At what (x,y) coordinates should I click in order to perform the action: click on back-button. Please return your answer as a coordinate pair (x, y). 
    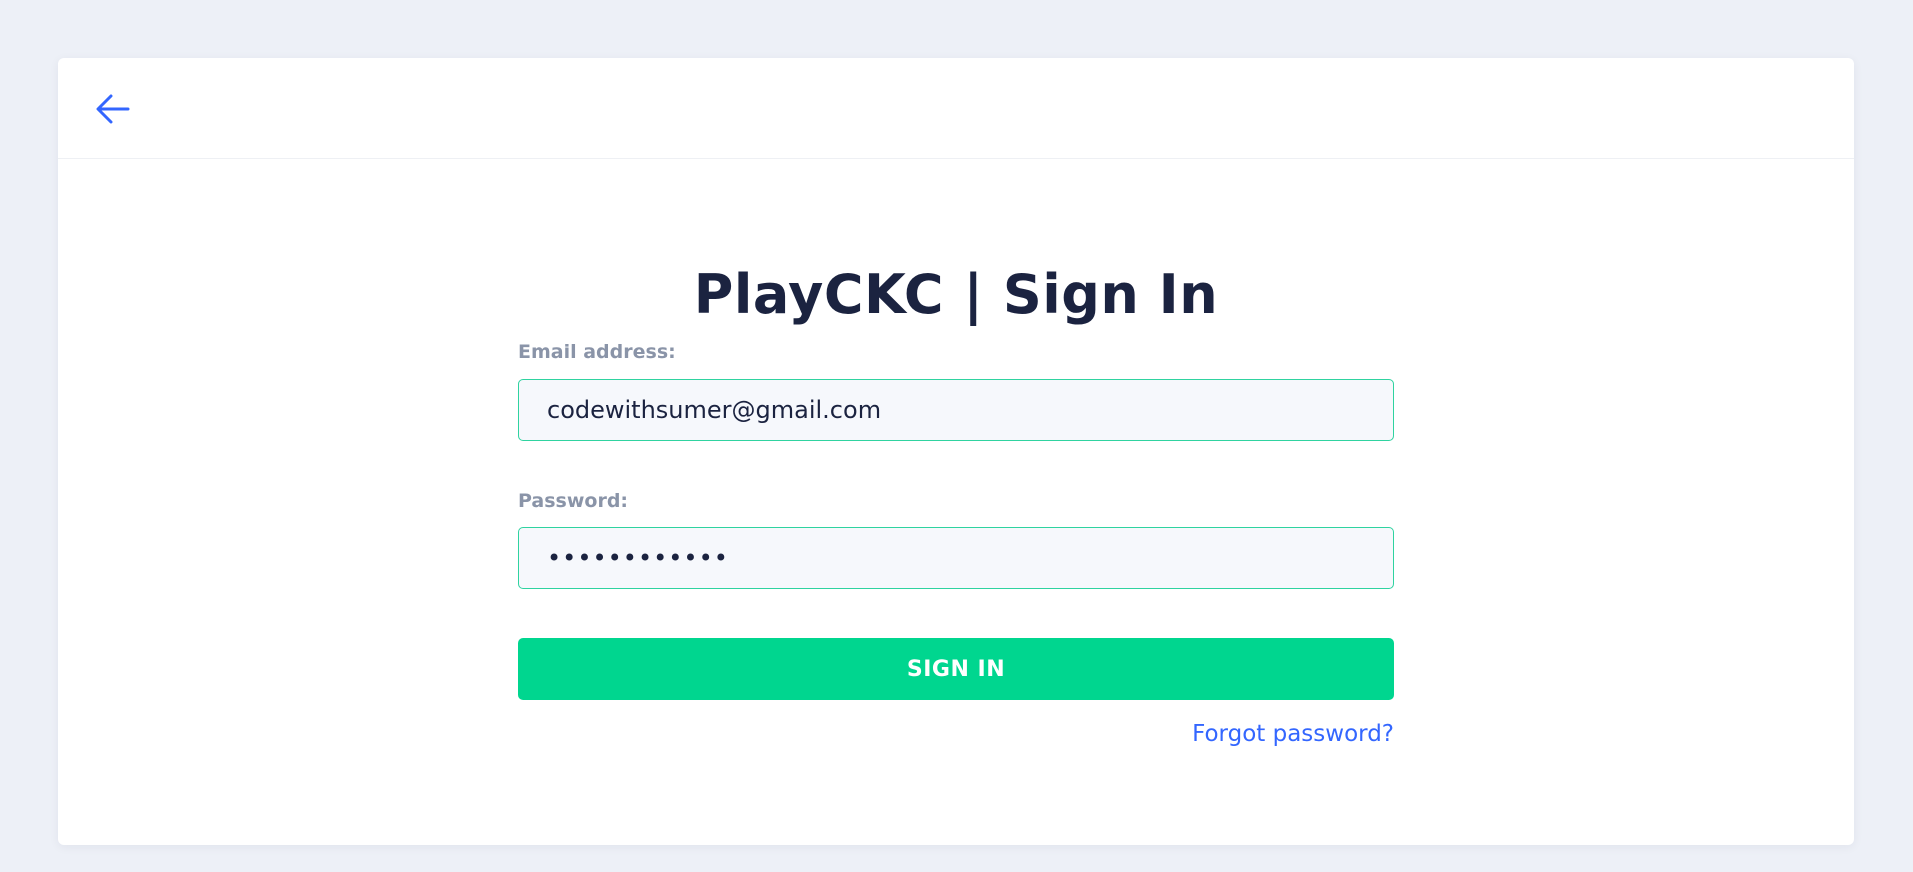
    Looking at the image, I should click on (113, 109).